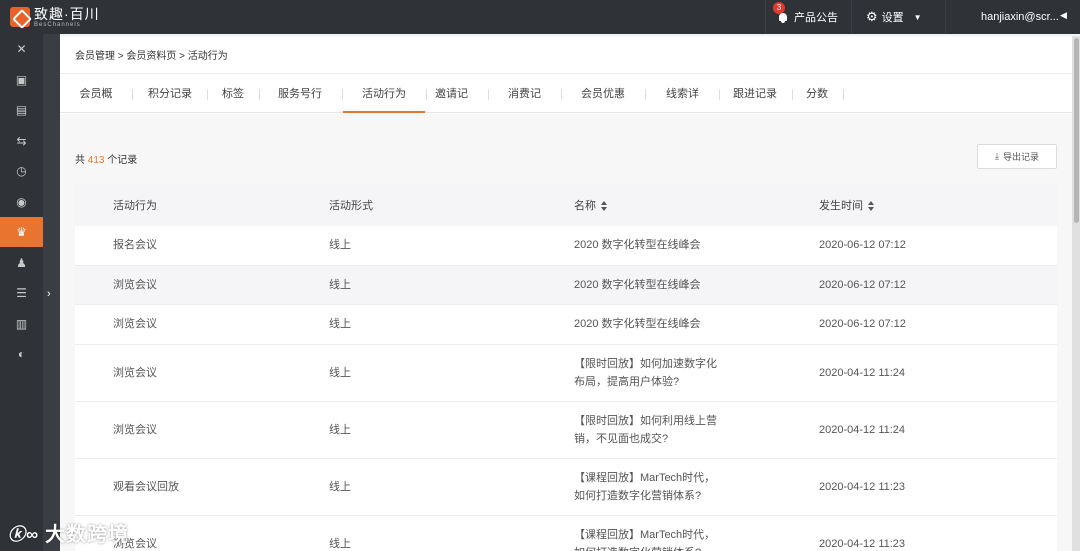 Image resolution: width=1080 pixels, height=551 pixels. I want to click on nav-item-flow: ⇆, so click(21, 141).